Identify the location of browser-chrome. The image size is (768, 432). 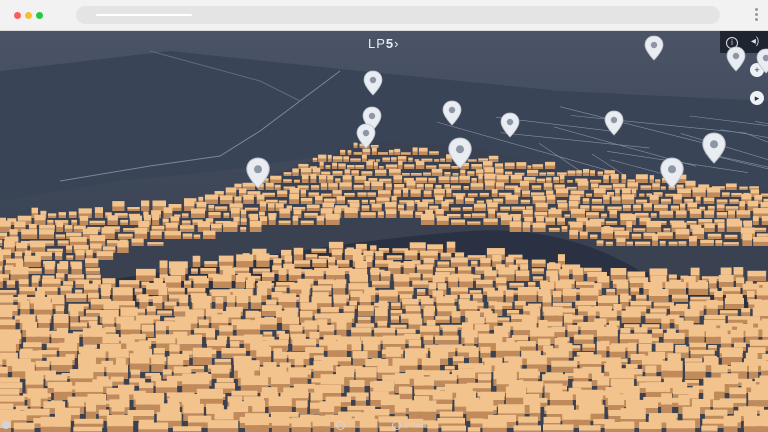
(384, 15).